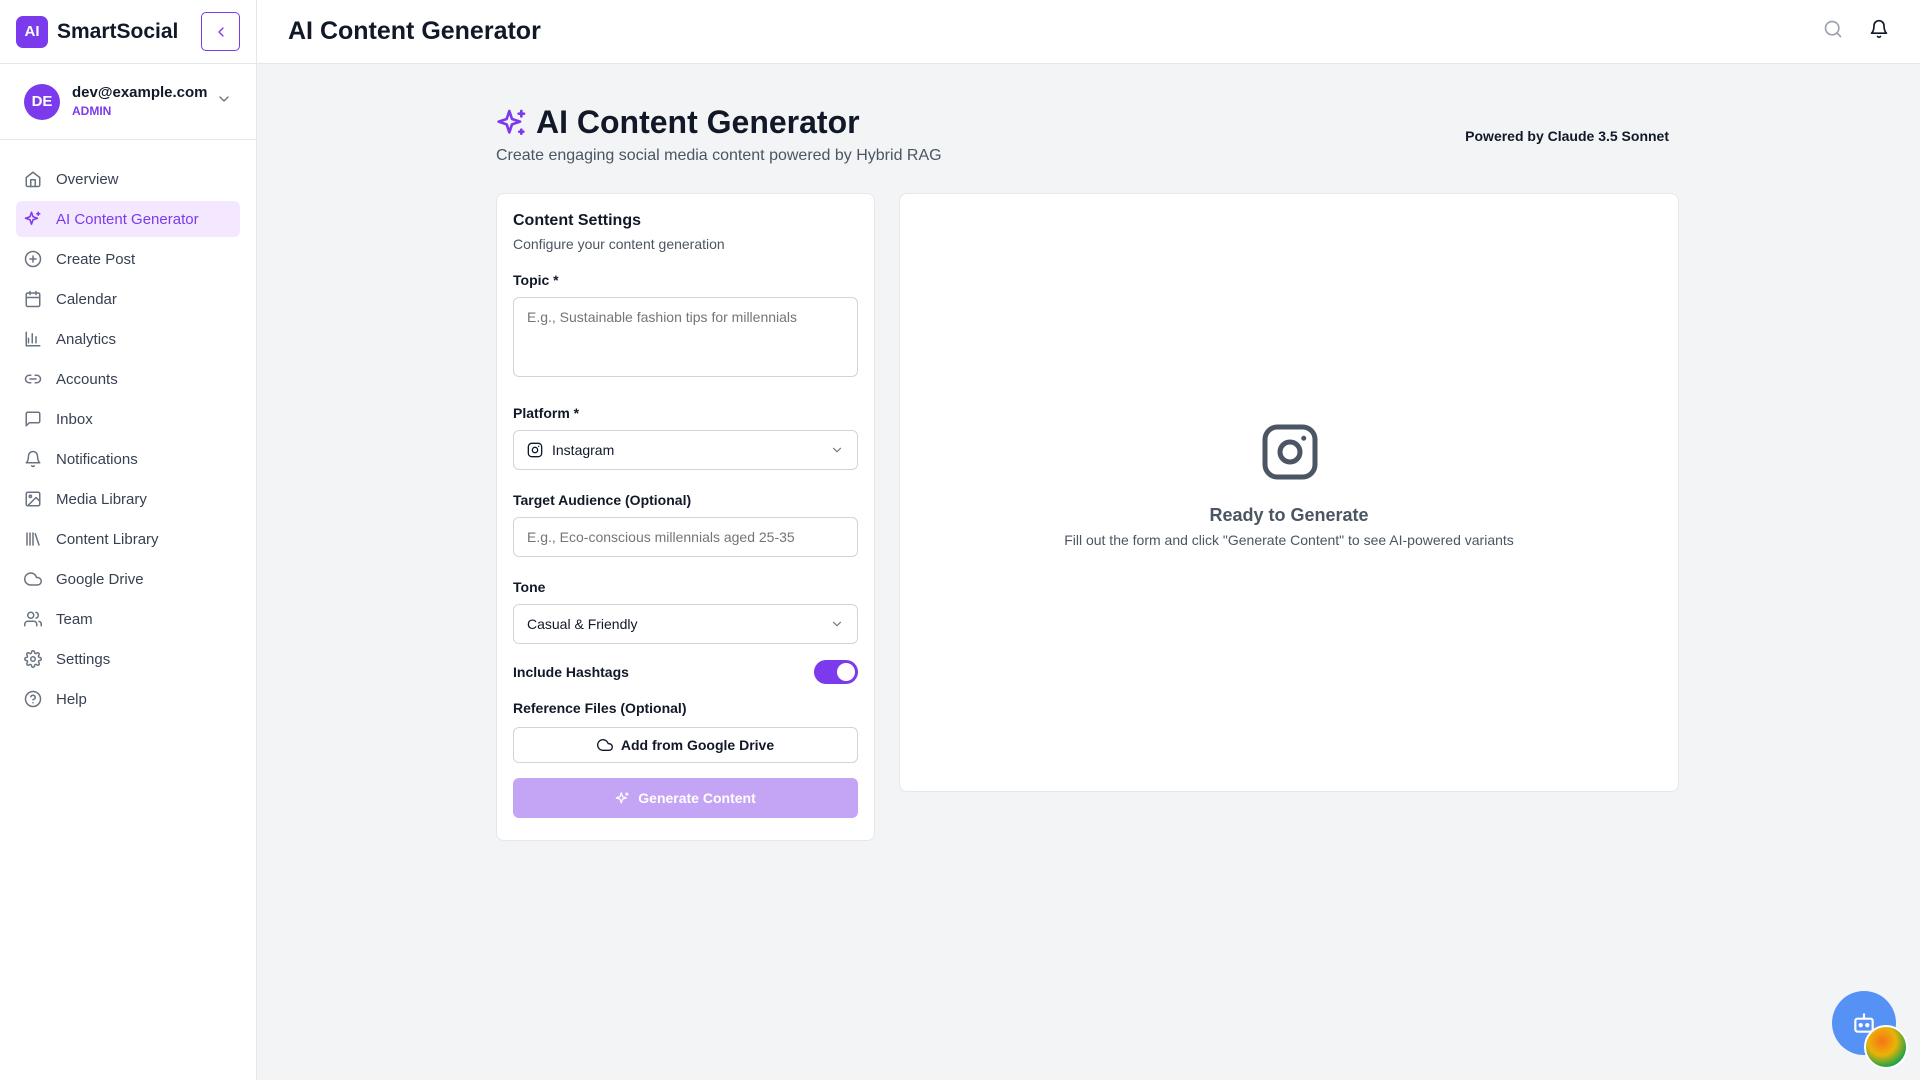  Describe the element at coordinates (33, 659) in the screenshot. I see `gear-icon` at that location.